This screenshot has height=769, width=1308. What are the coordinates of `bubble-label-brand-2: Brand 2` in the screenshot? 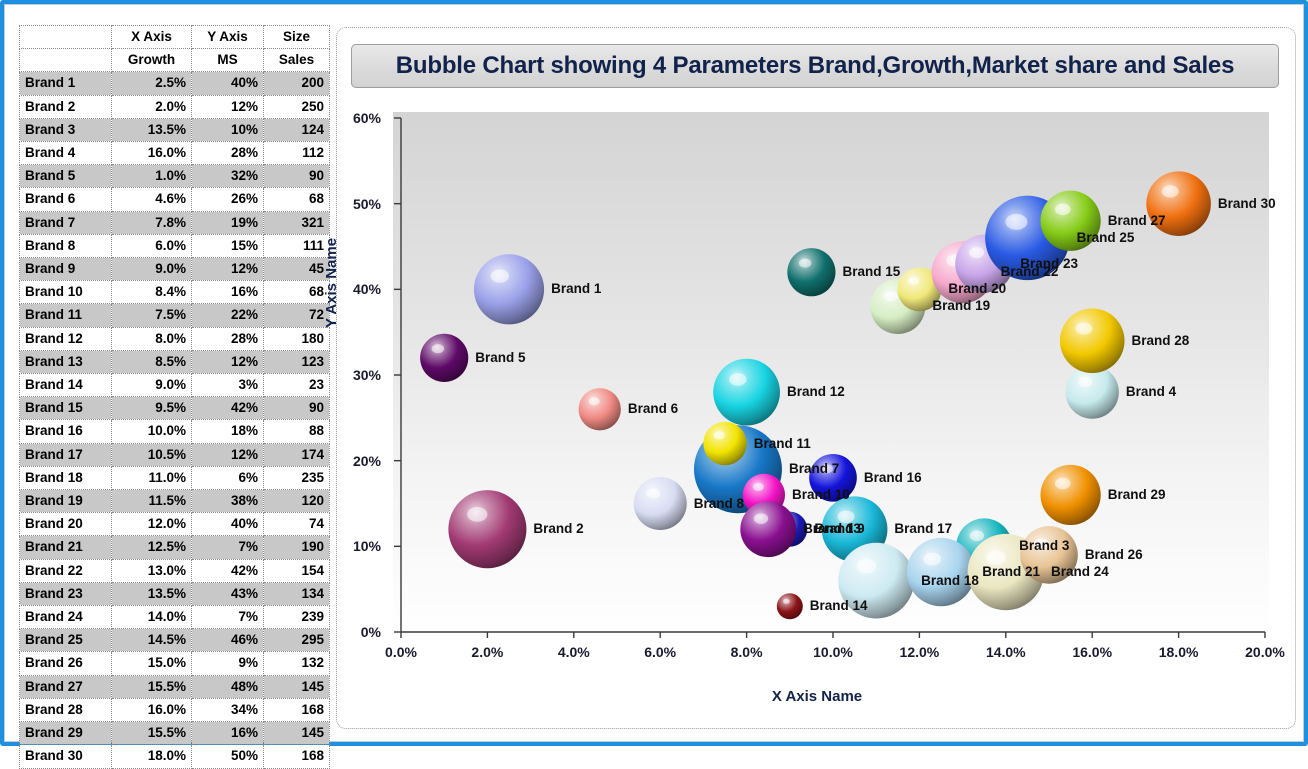 It's located at (558, 529).